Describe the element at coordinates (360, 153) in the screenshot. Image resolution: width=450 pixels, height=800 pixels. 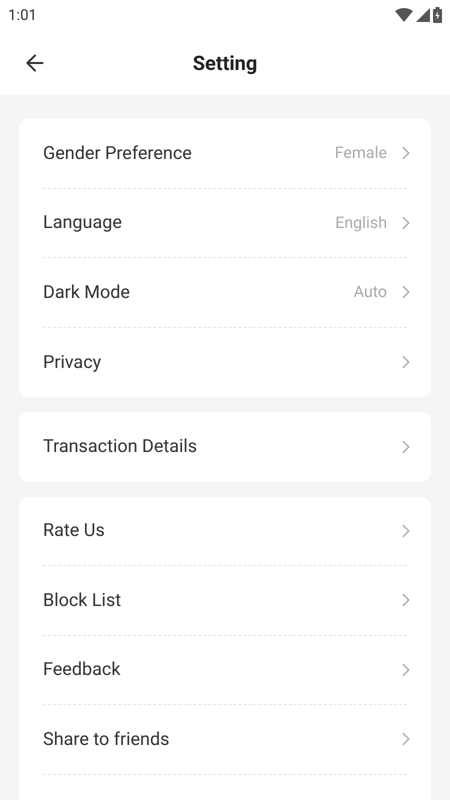
I see `row-value: Female` at that location.